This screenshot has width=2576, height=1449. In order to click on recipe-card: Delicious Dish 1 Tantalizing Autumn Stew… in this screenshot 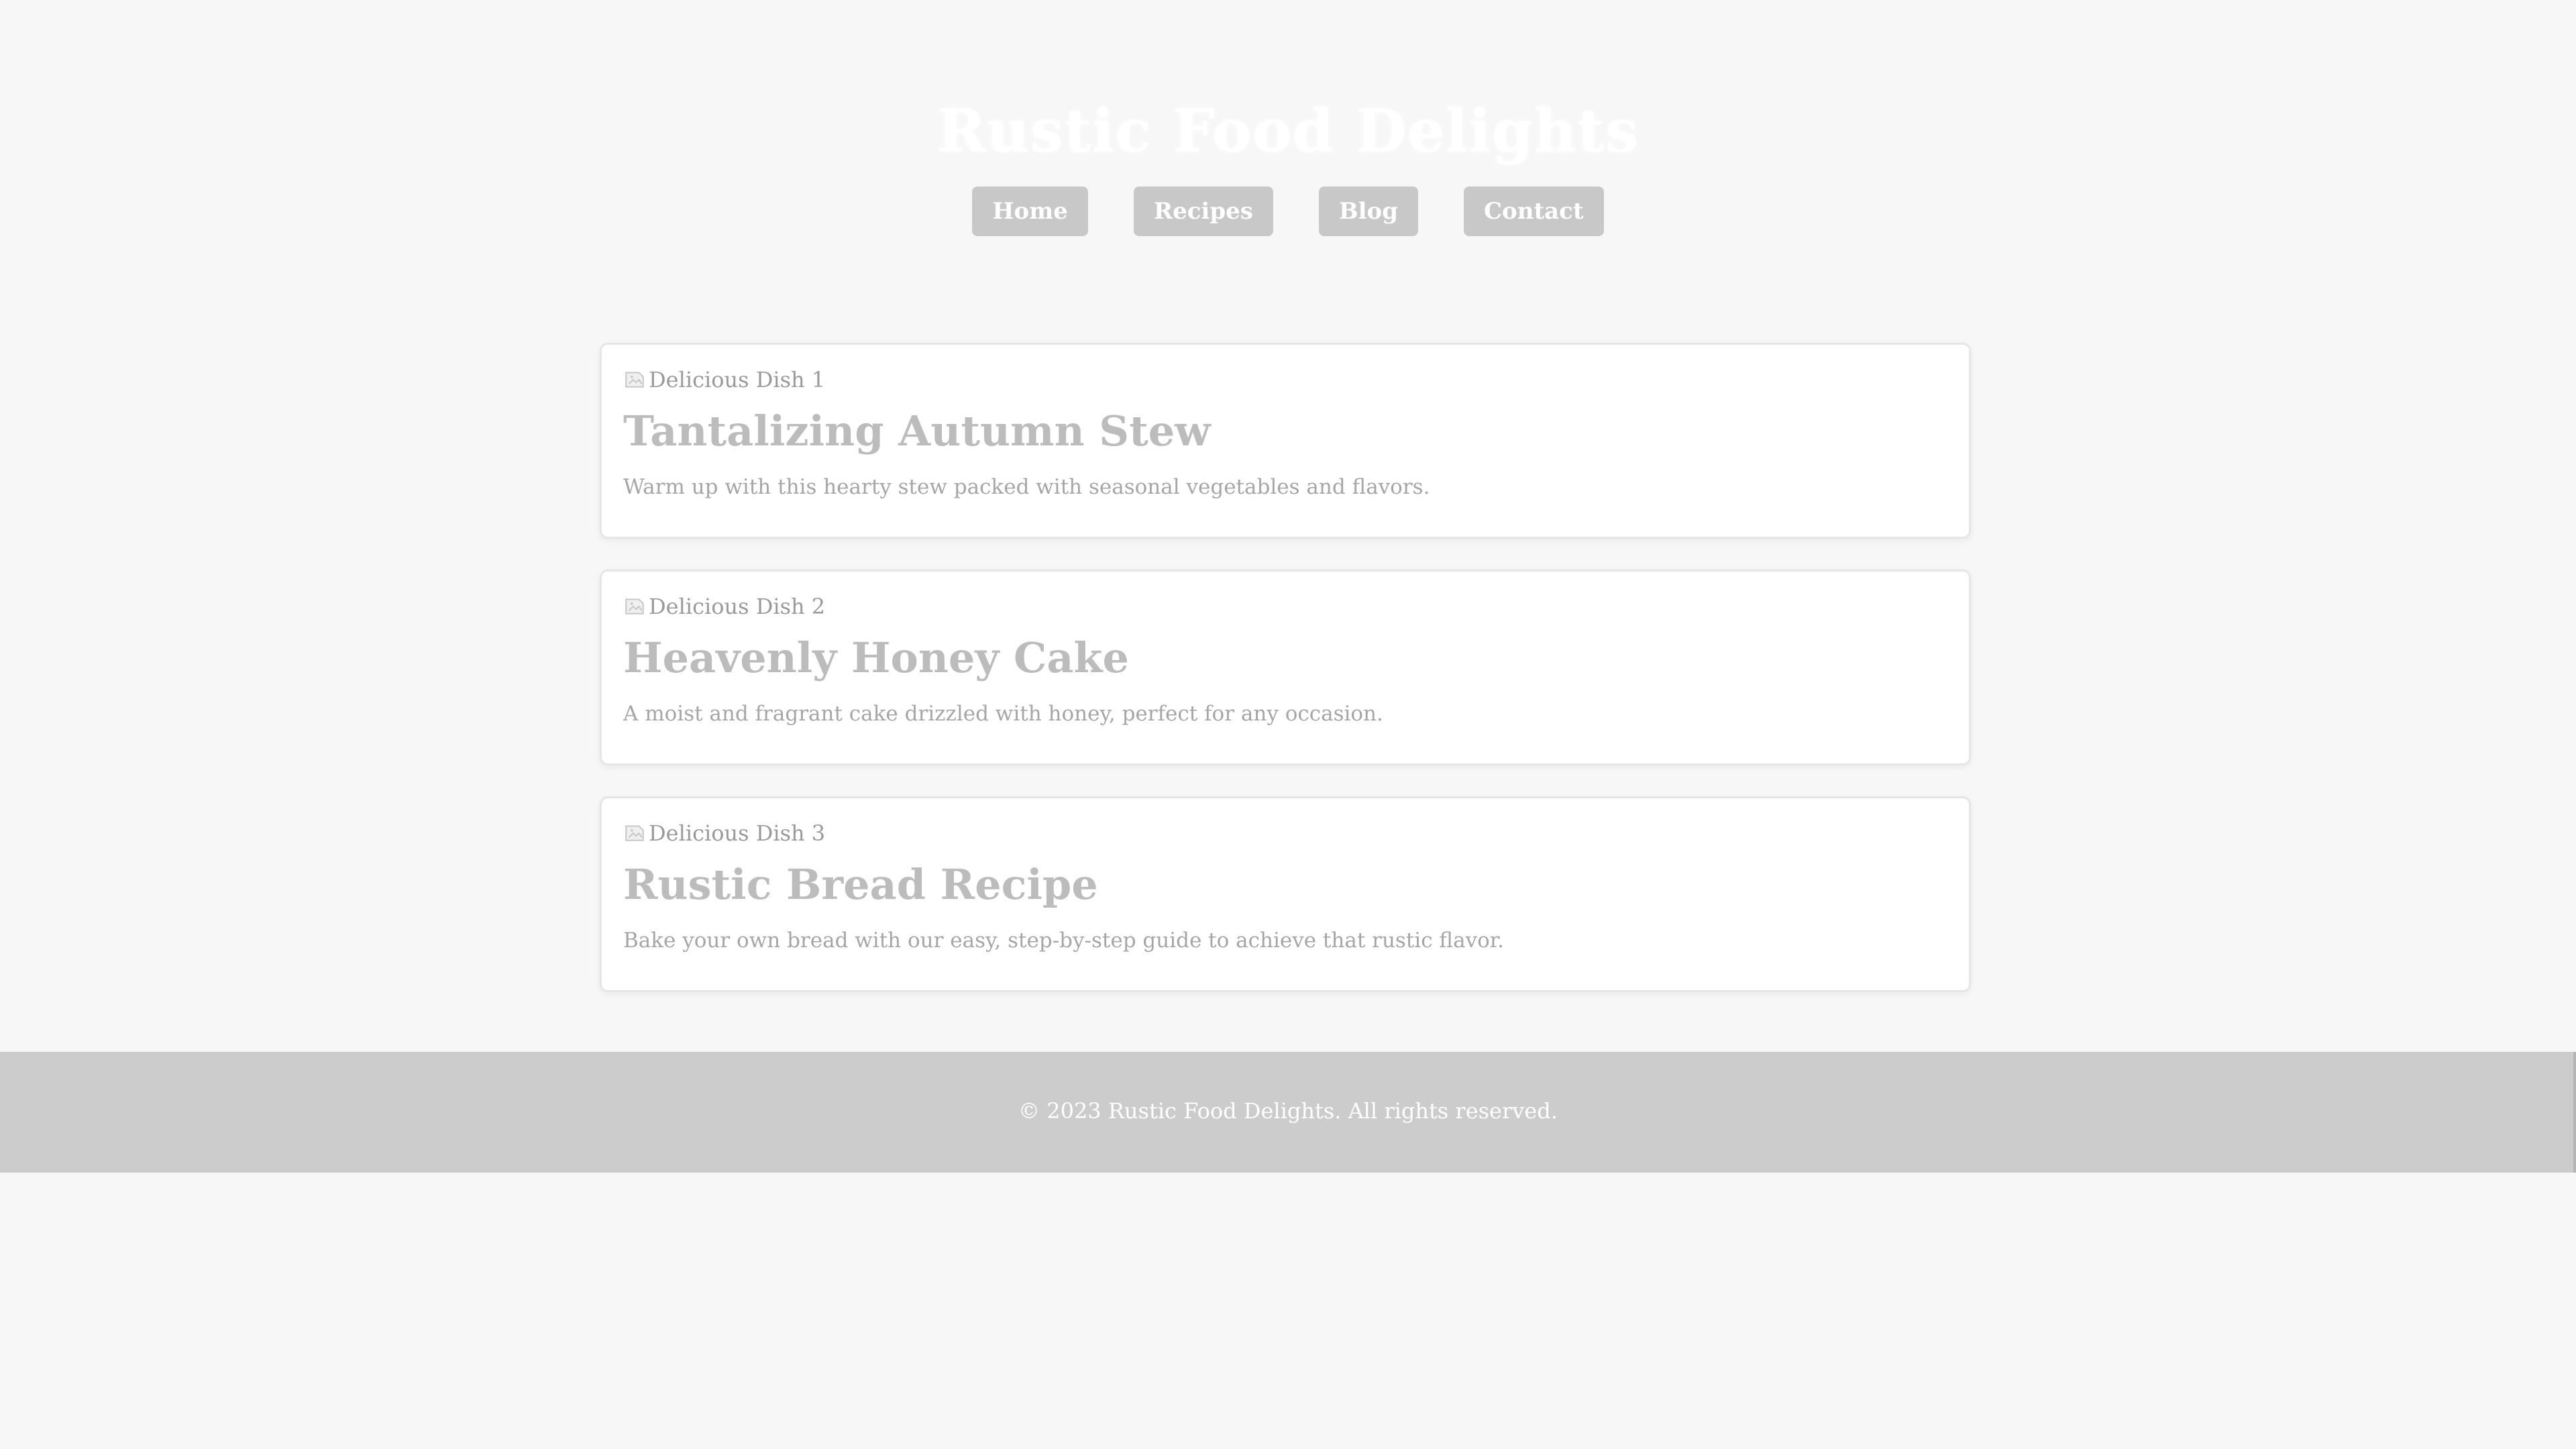, I will do `click(1285, 441)`.